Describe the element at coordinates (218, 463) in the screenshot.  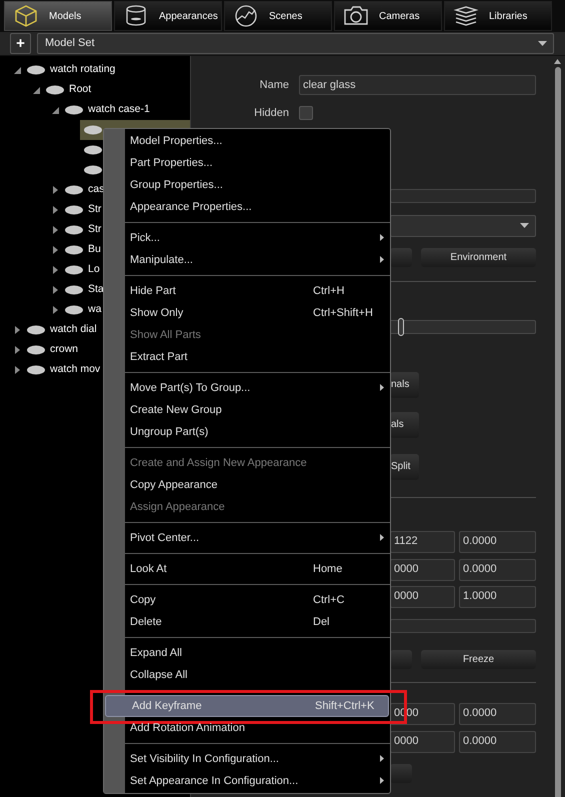
I see `menu-item: Create and Assign New Appearance` at that location.